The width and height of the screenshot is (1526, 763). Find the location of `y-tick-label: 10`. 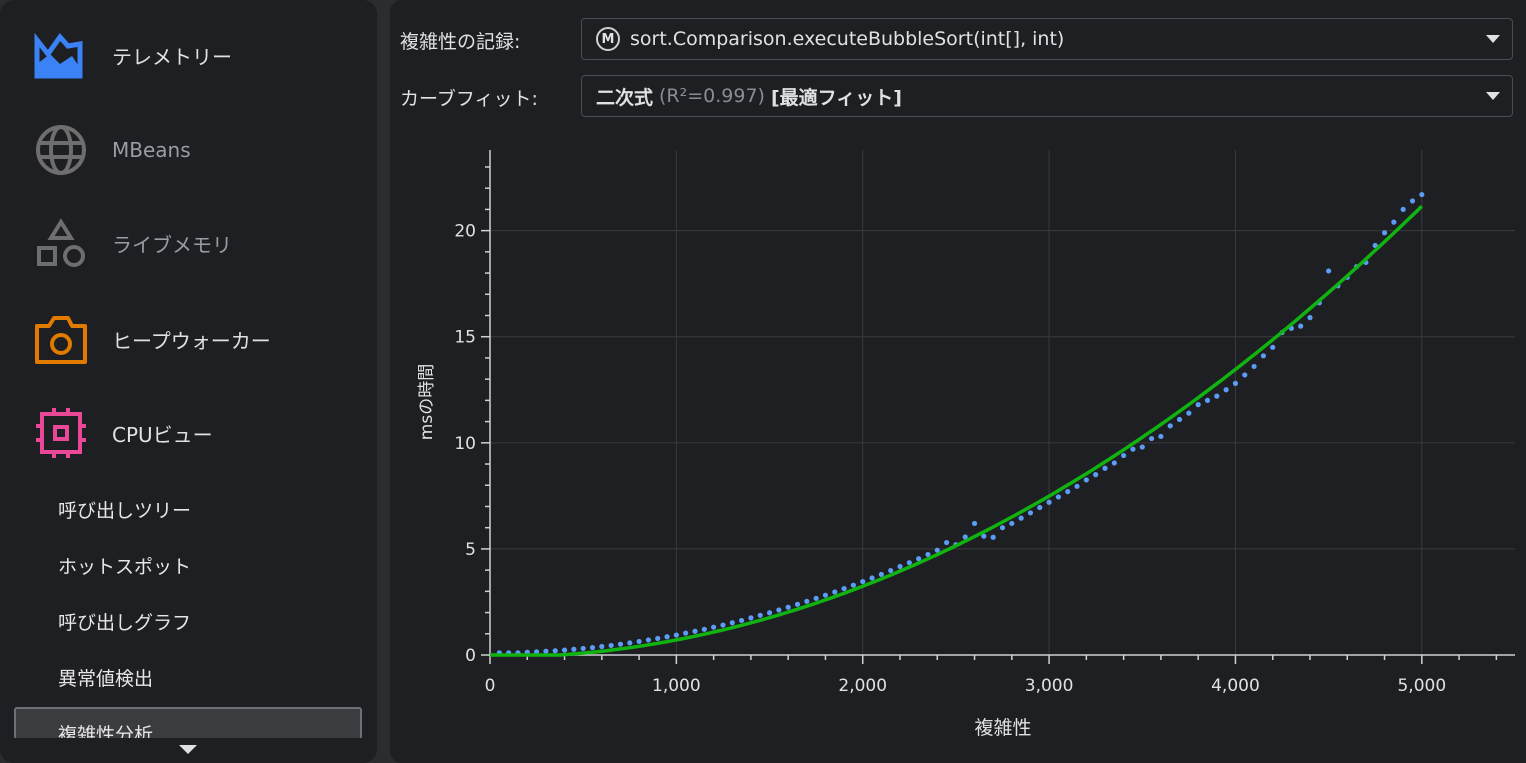

y-tick-label: 10 is located at coordinates (465, 444).